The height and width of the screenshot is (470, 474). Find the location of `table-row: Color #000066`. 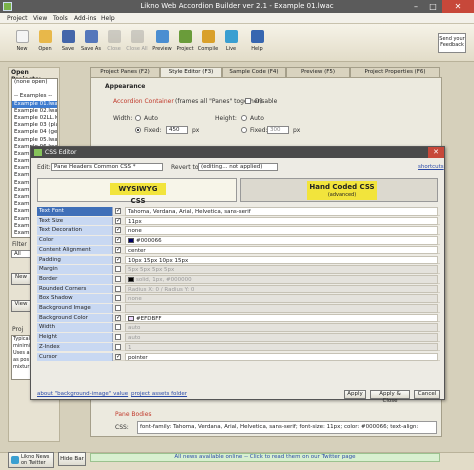

table-row: Color #000066 is located at coordinates (238, 240).